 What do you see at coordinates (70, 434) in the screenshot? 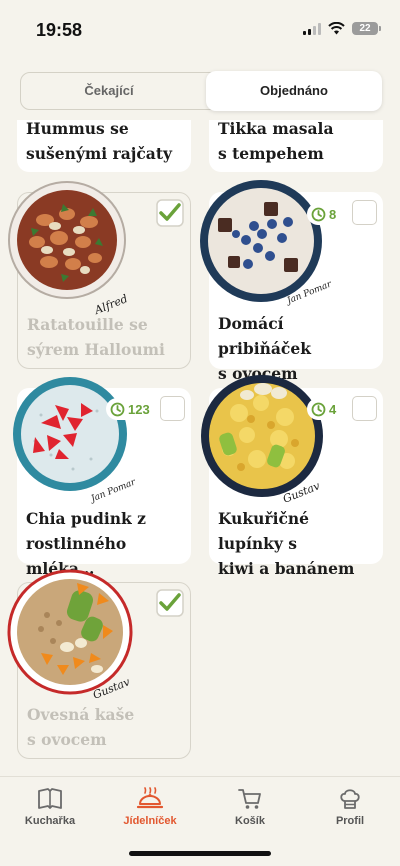
I see `chia-pudink-dish-image` at bounding box center [70, 434].